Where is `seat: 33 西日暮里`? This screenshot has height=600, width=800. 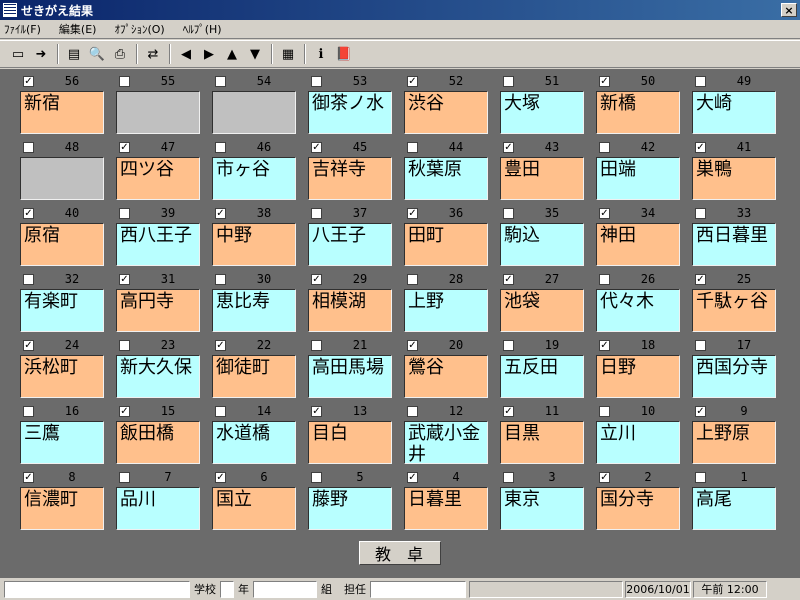 seat: 33 西日暮里 is located at coordinates (734, 235).